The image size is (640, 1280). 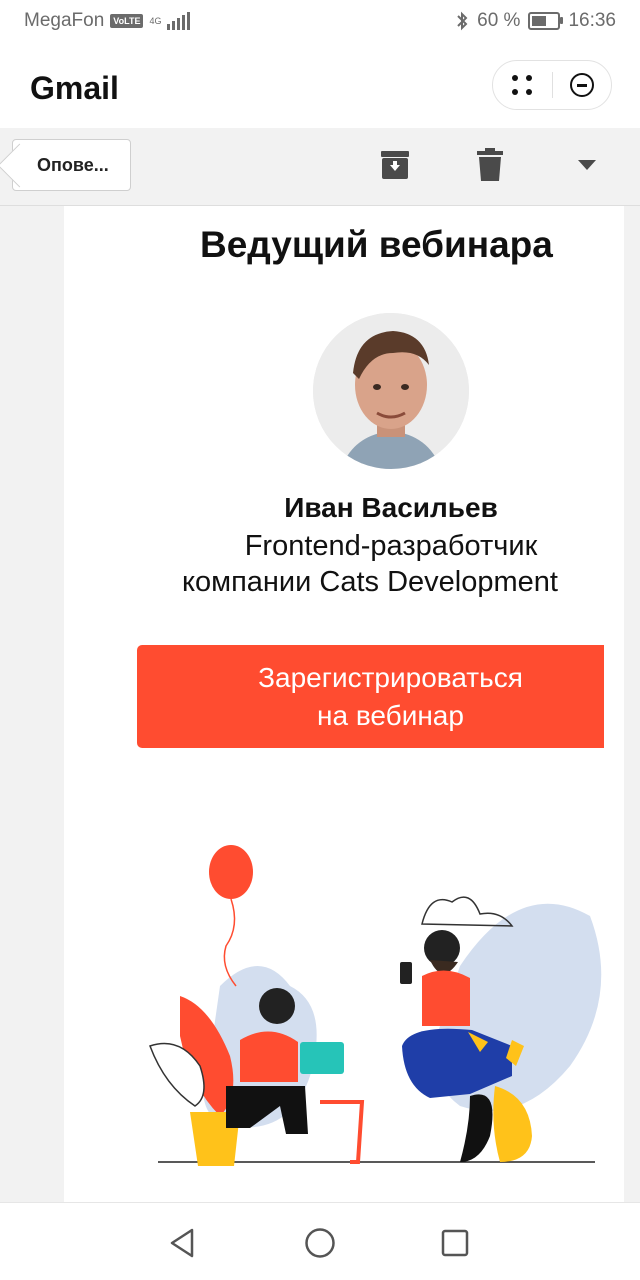 I want to click on speaker-name: Иван Васильев, so click(x=391, y=507).